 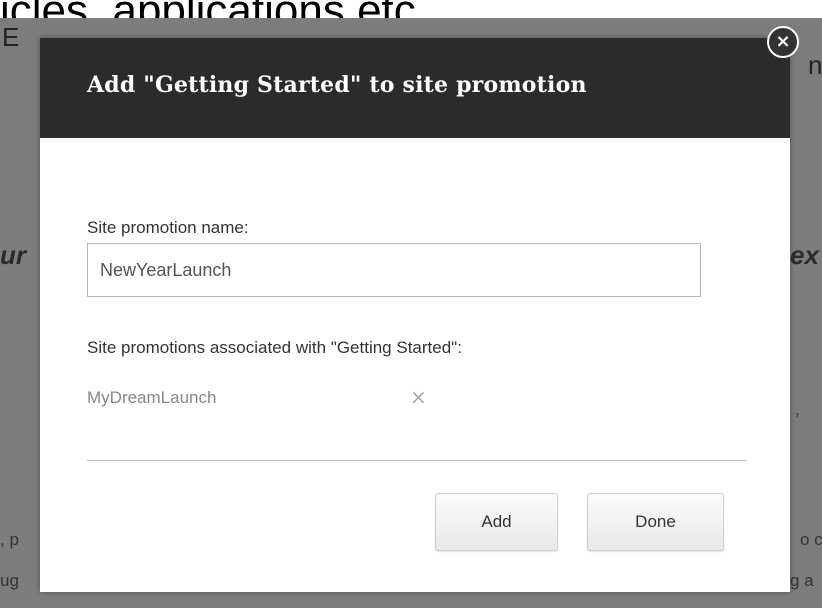 What do you see at coordinates (655, 522) in the screenshot?
I see `done-button: Done` at bounding box center [655, 522].